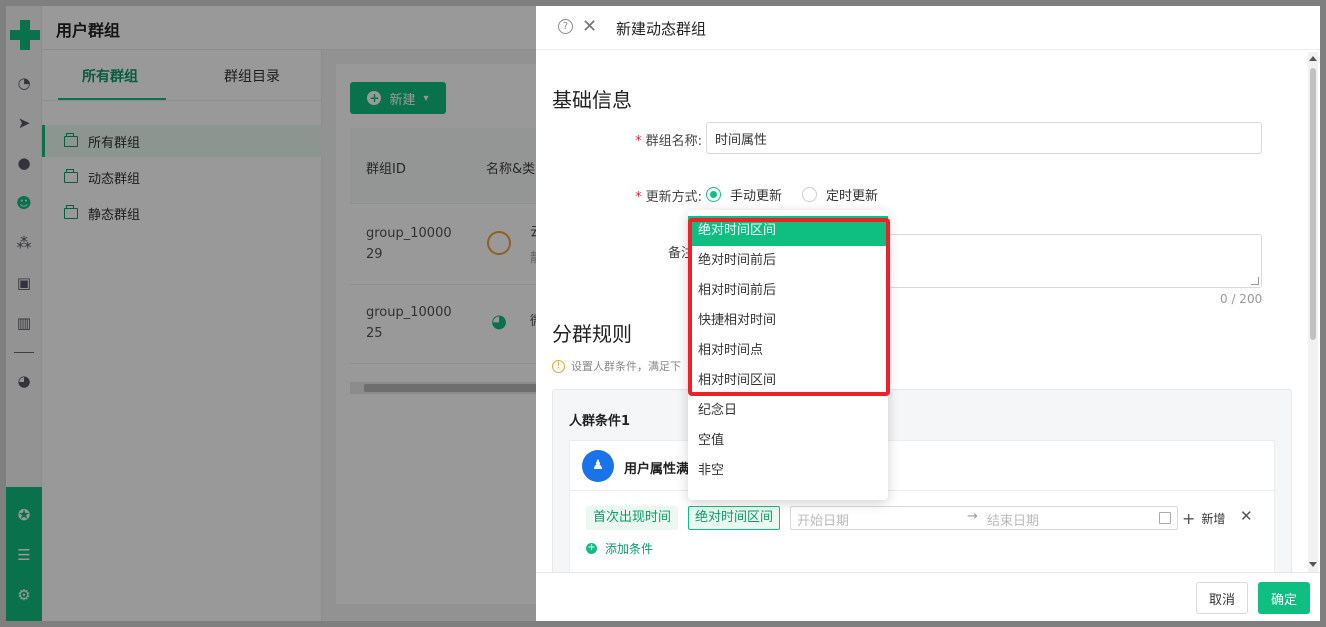 The width and height of the screenshot is (1326, 627). What do you see at coordinates (972, 516) in the screenshot?
I see `arrow-right-icon: →` at bounding box center [972, 516].